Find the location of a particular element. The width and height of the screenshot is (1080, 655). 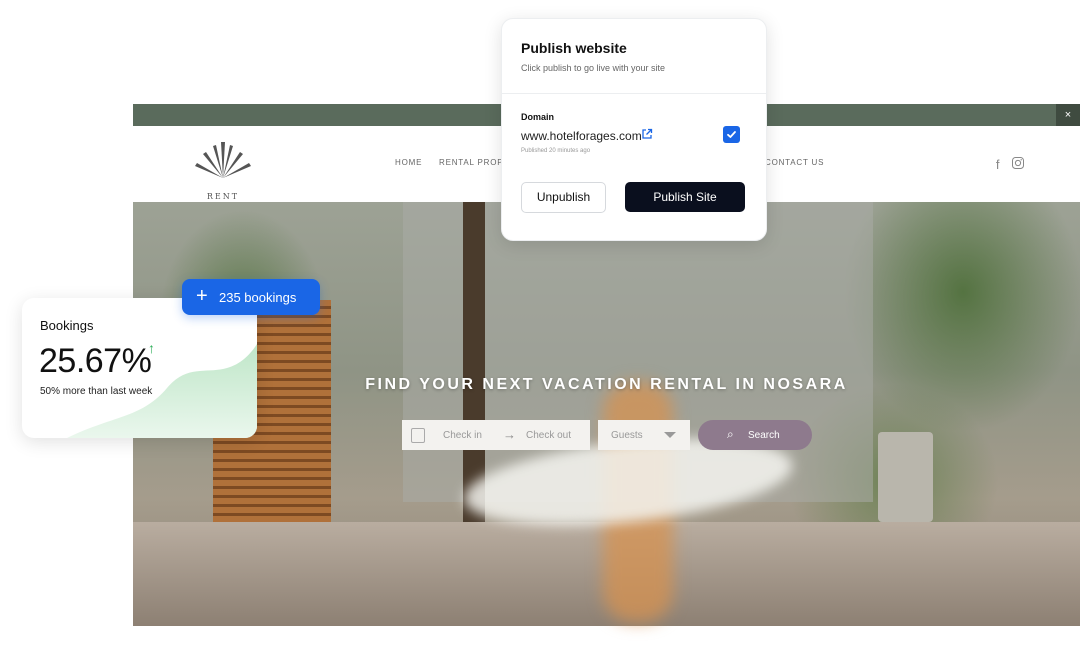

publish-site-button: Publish Site is located at coordinates (685, 197).